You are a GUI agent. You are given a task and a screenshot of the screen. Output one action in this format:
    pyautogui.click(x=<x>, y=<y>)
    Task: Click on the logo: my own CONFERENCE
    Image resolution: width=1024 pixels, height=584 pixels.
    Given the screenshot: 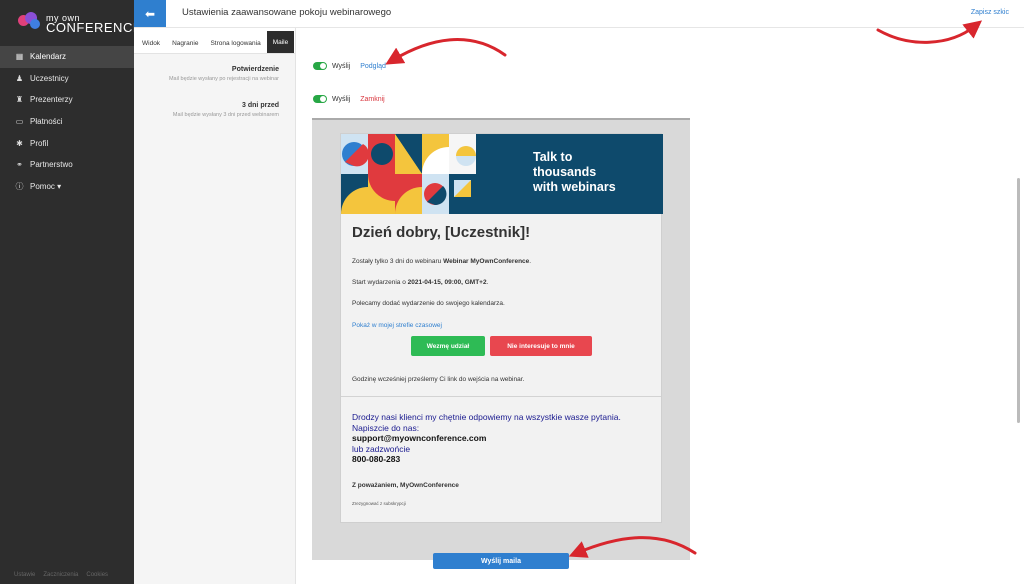 What is the action you would take?
    pyautogui.click(x=80, y=23)
    